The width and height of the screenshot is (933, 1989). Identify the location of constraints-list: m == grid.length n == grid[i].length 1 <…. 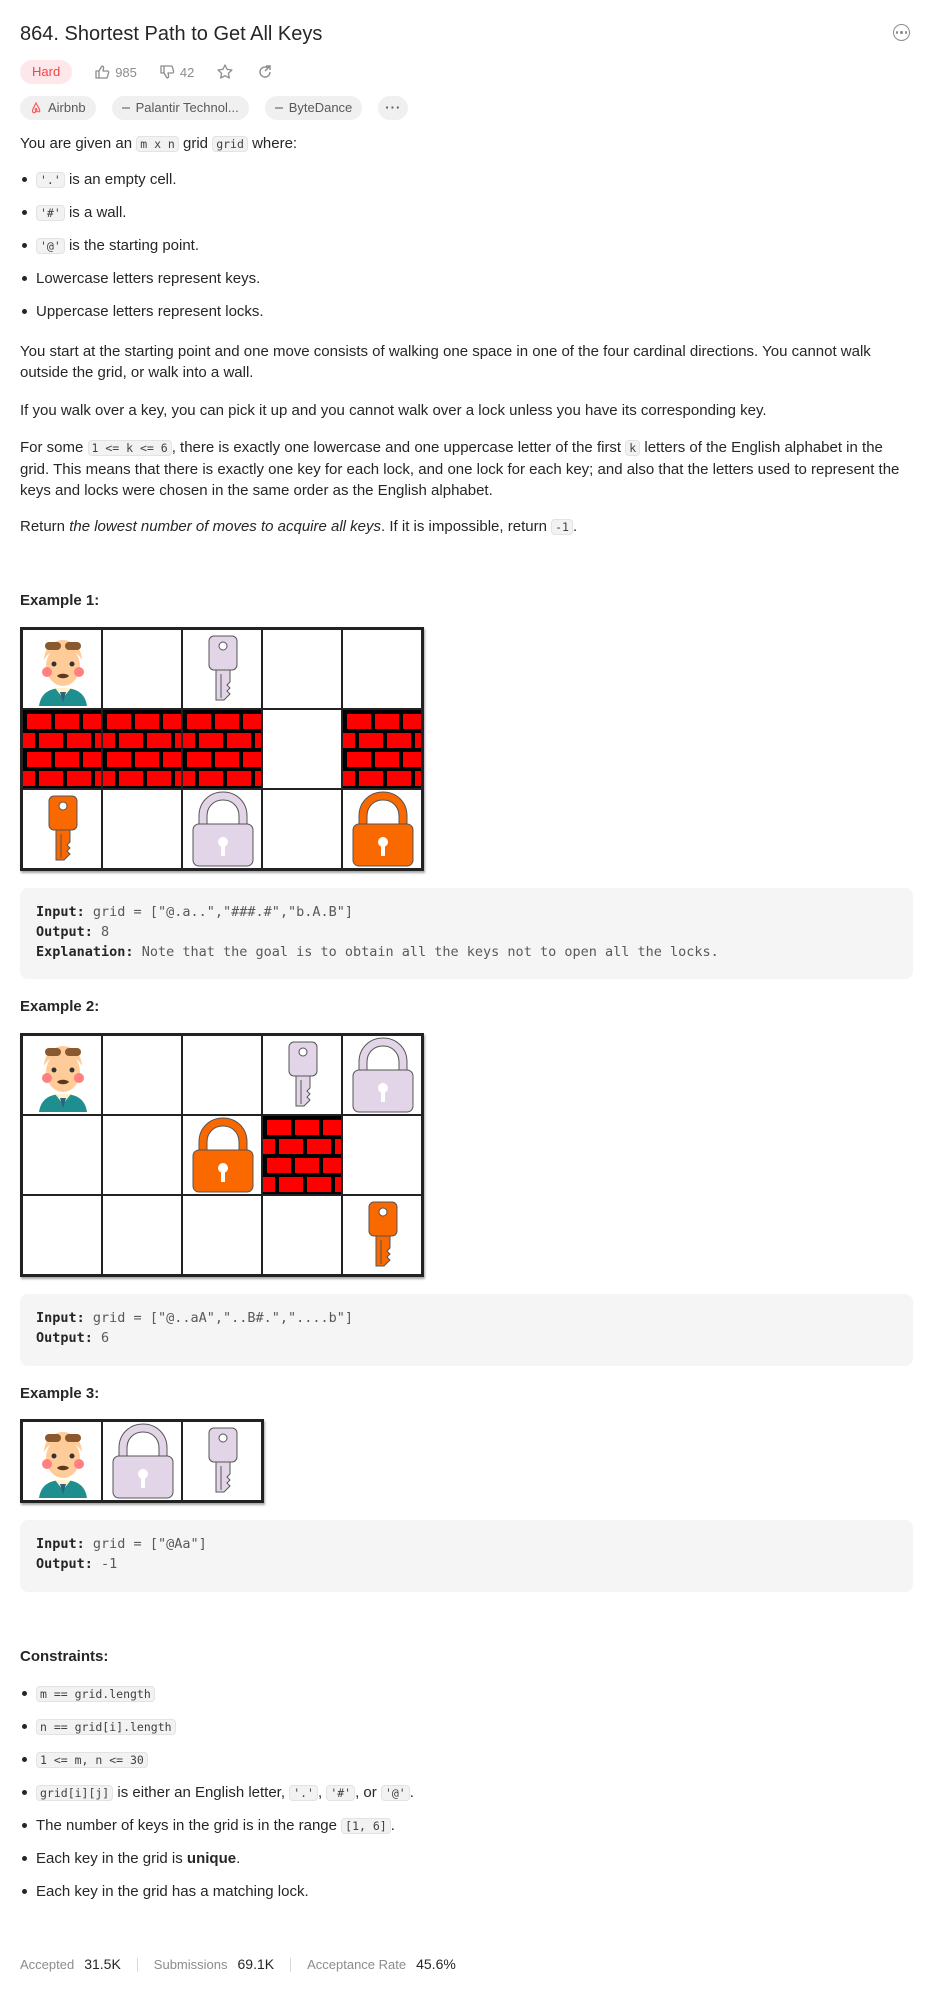
(466, 1798).